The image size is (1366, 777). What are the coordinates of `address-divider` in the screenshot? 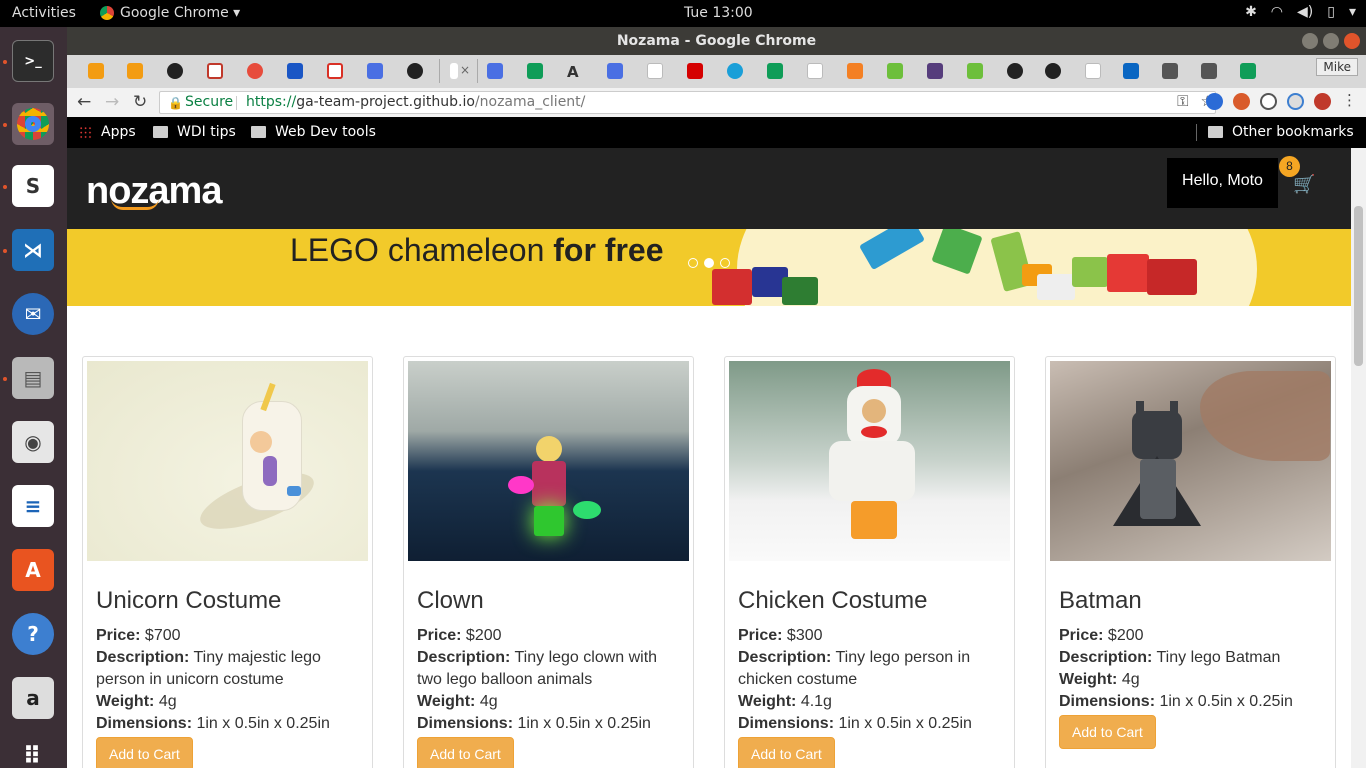 It's located at (236, 103).